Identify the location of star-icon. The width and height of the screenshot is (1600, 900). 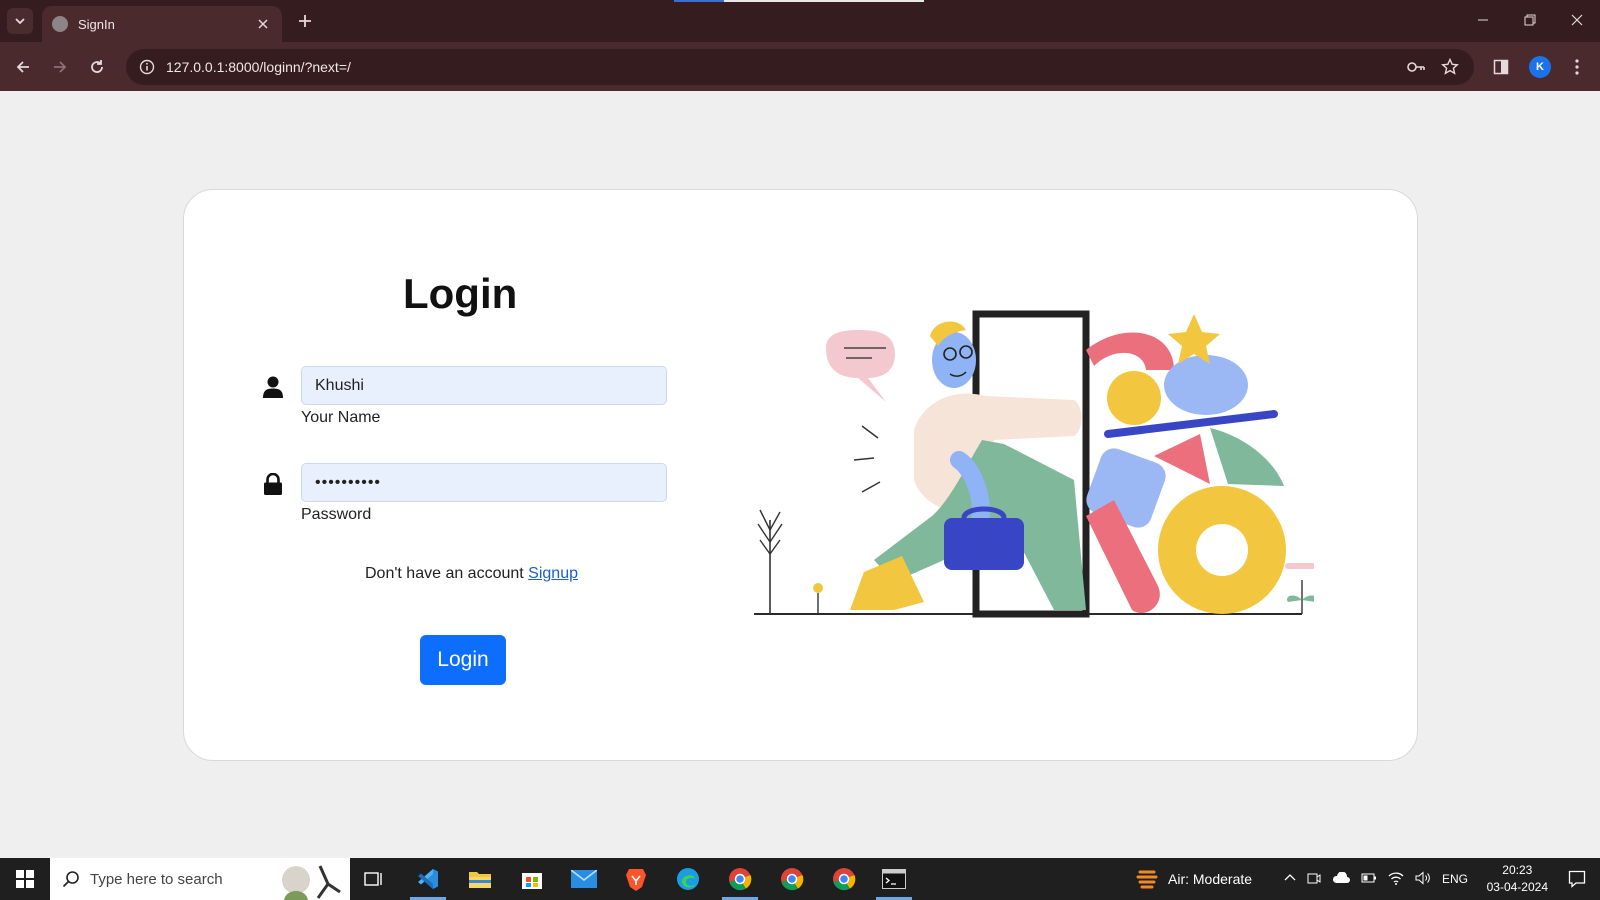
(1450, 66).